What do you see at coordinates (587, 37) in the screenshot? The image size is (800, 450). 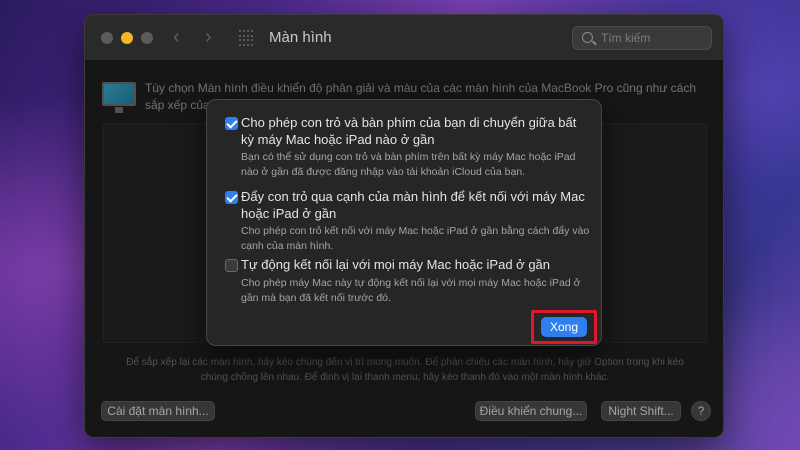 I see `search-icon` at bounding box center [587, 37].